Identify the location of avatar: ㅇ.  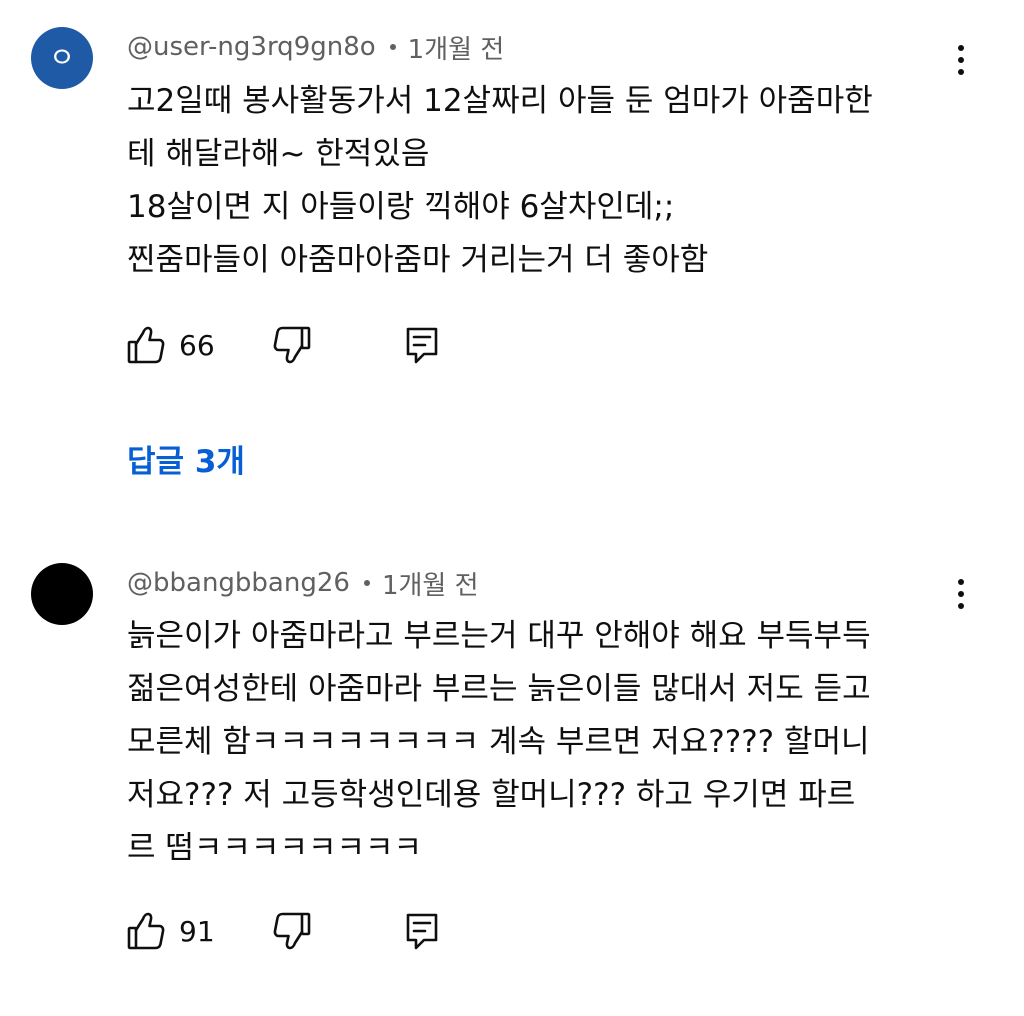
(62, 58).